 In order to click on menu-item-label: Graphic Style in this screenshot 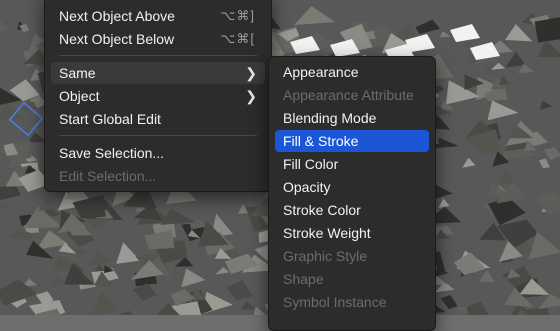, I will do `click(325, 256)`.